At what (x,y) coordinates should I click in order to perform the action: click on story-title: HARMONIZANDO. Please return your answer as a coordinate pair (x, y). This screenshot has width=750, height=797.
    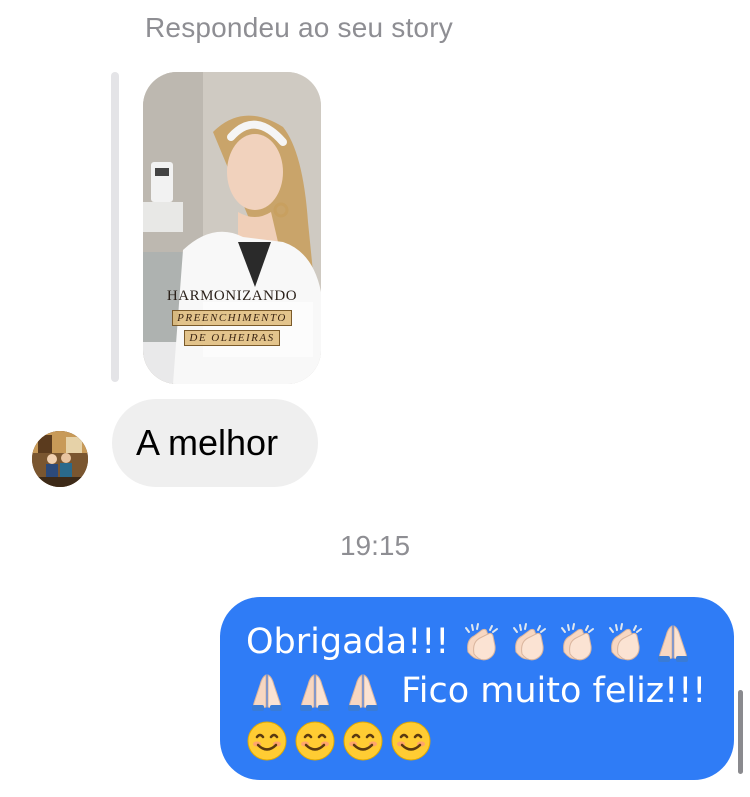
    Looking at the image, I should click on (232, 296).